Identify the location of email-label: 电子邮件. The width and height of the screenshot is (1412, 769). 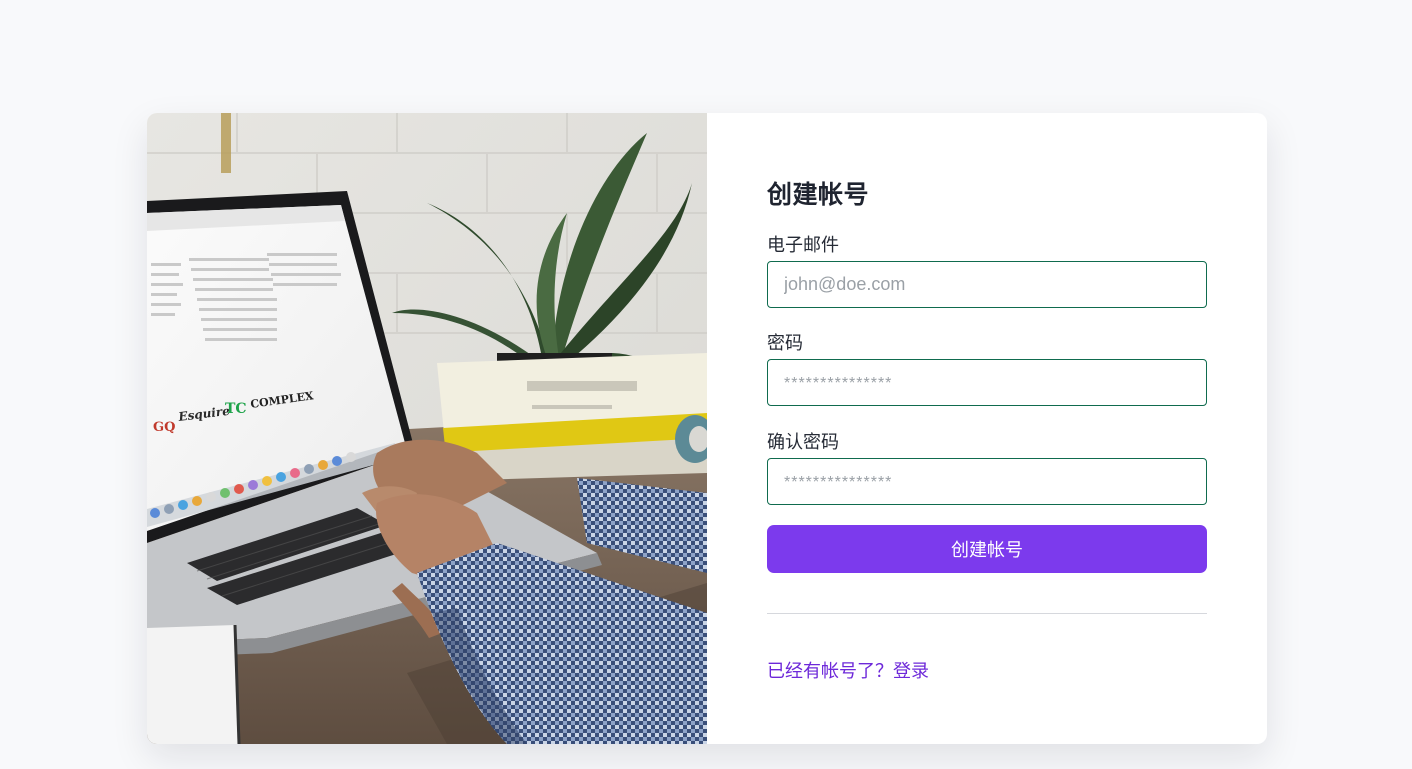
(803, 245).